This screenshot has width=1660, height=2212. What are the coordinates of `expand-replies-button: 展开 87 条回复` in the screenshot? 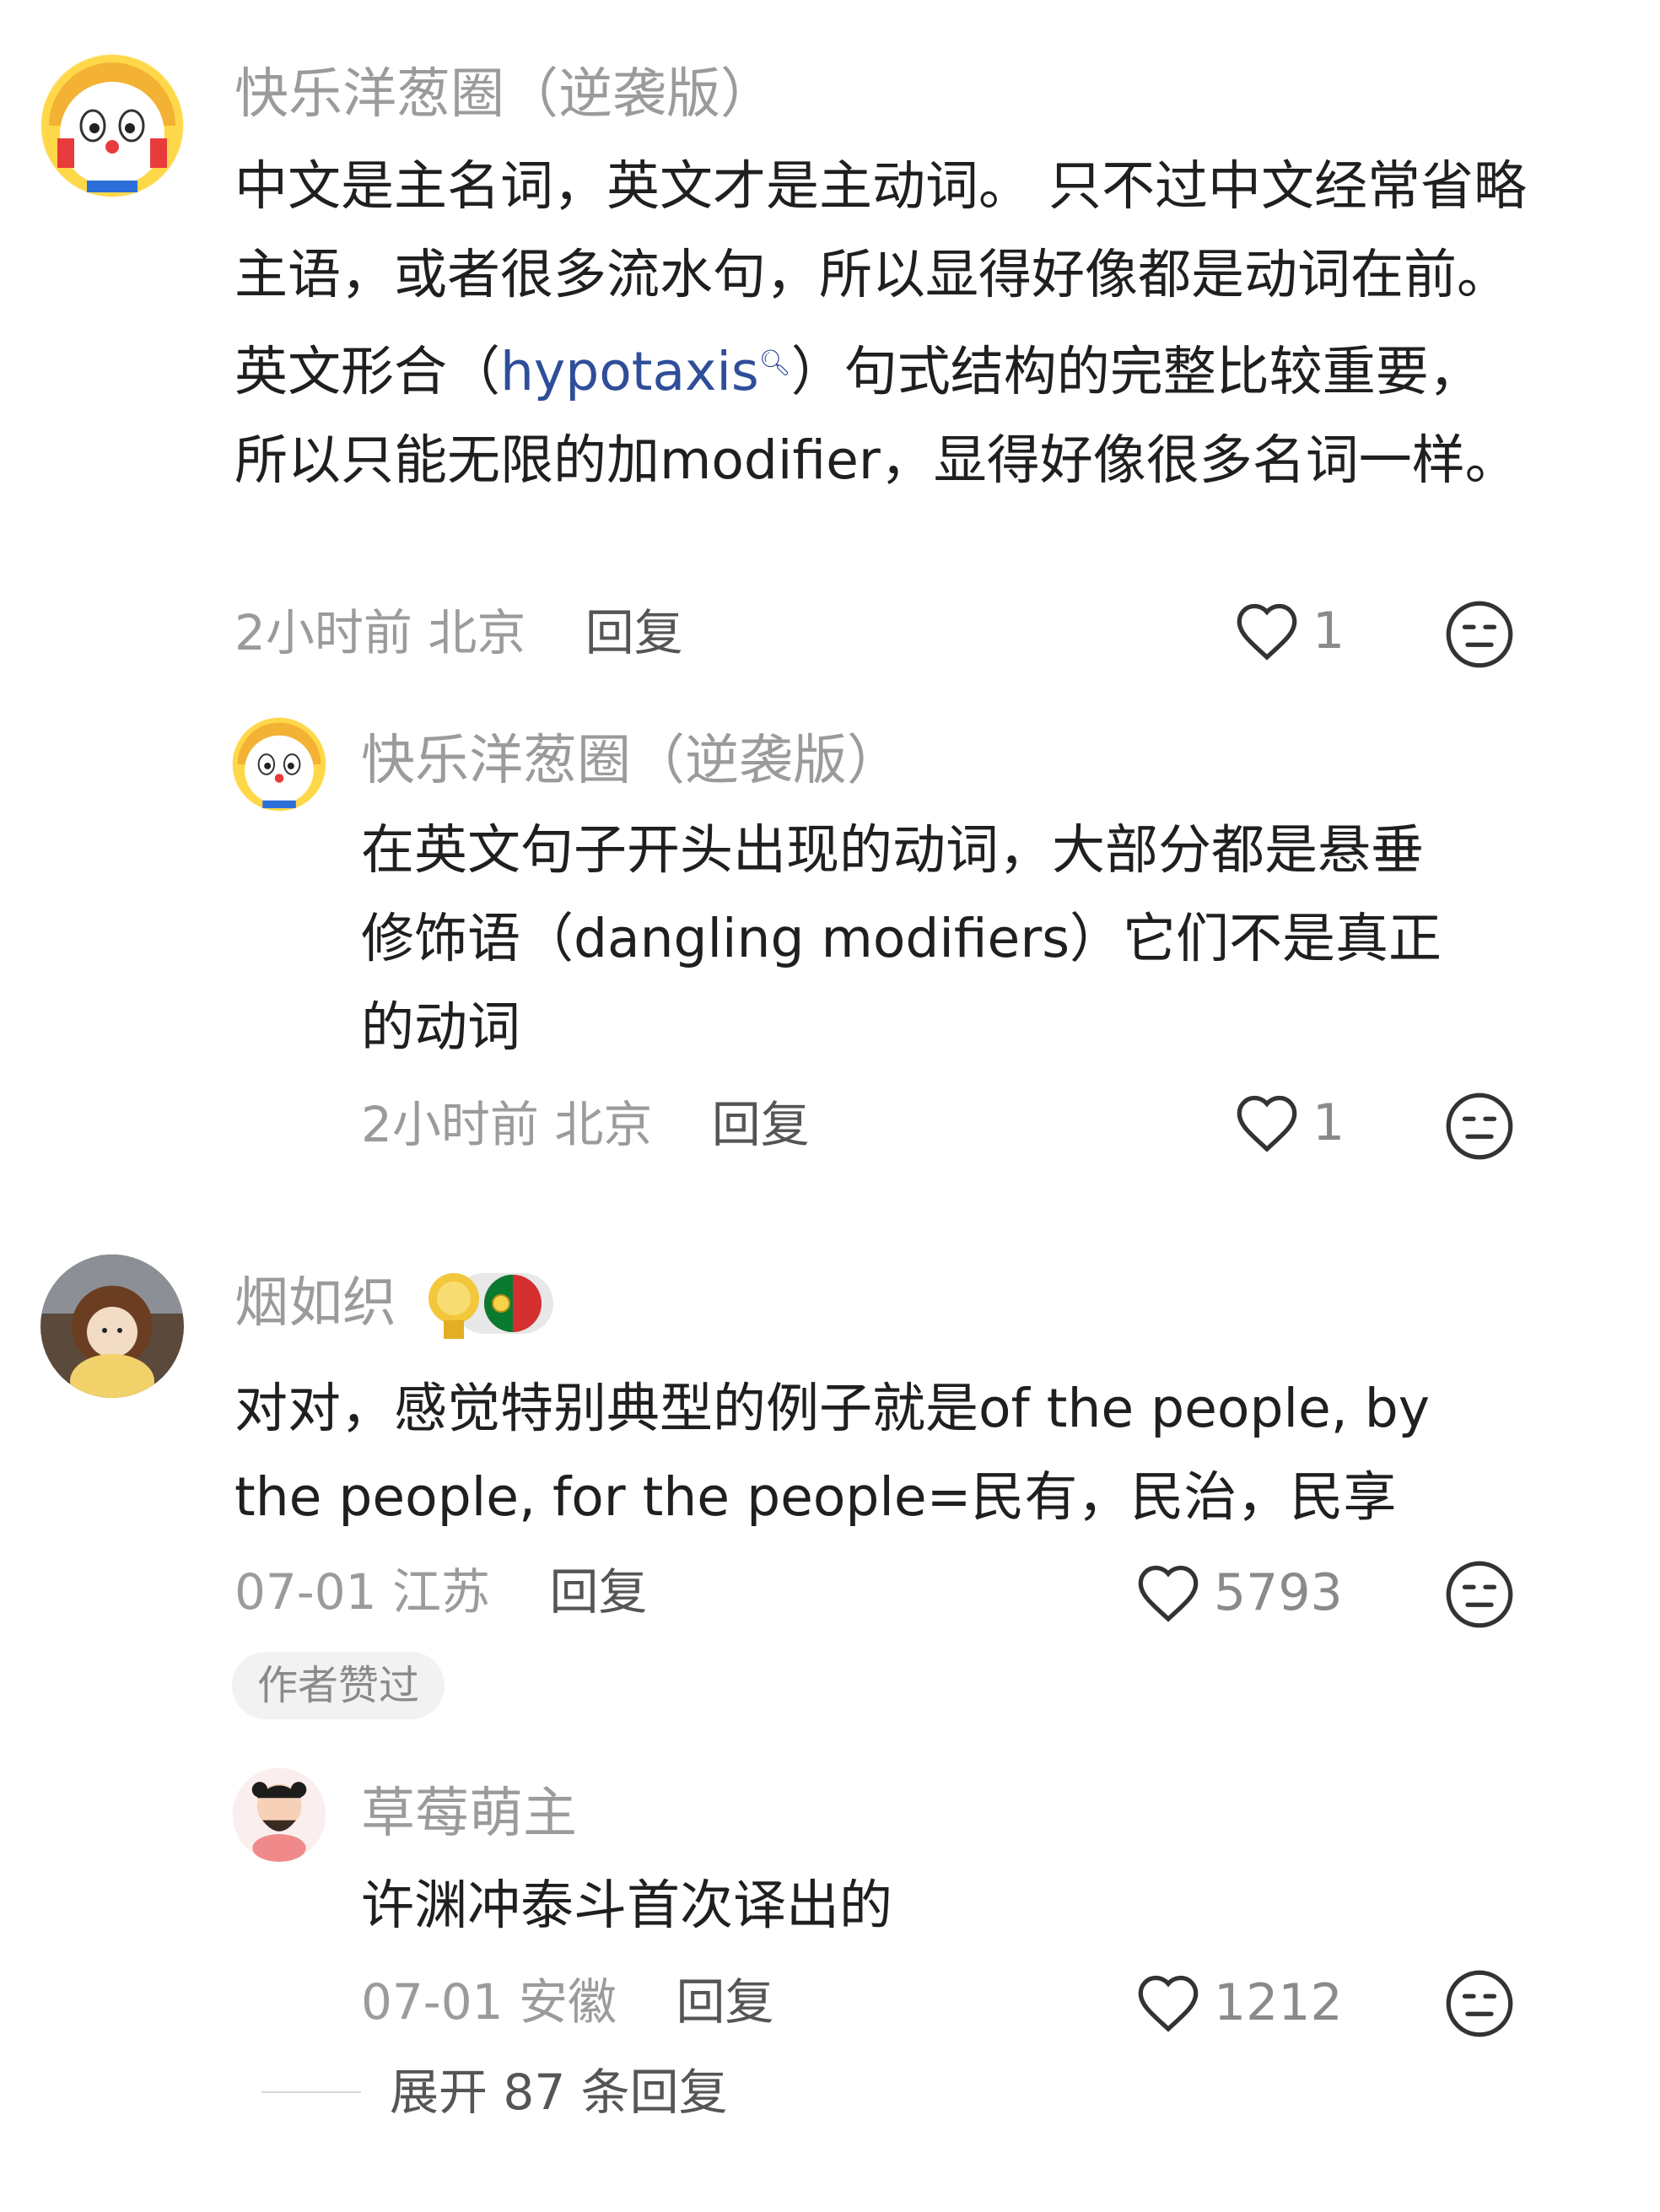 It's located at (559, 2092).